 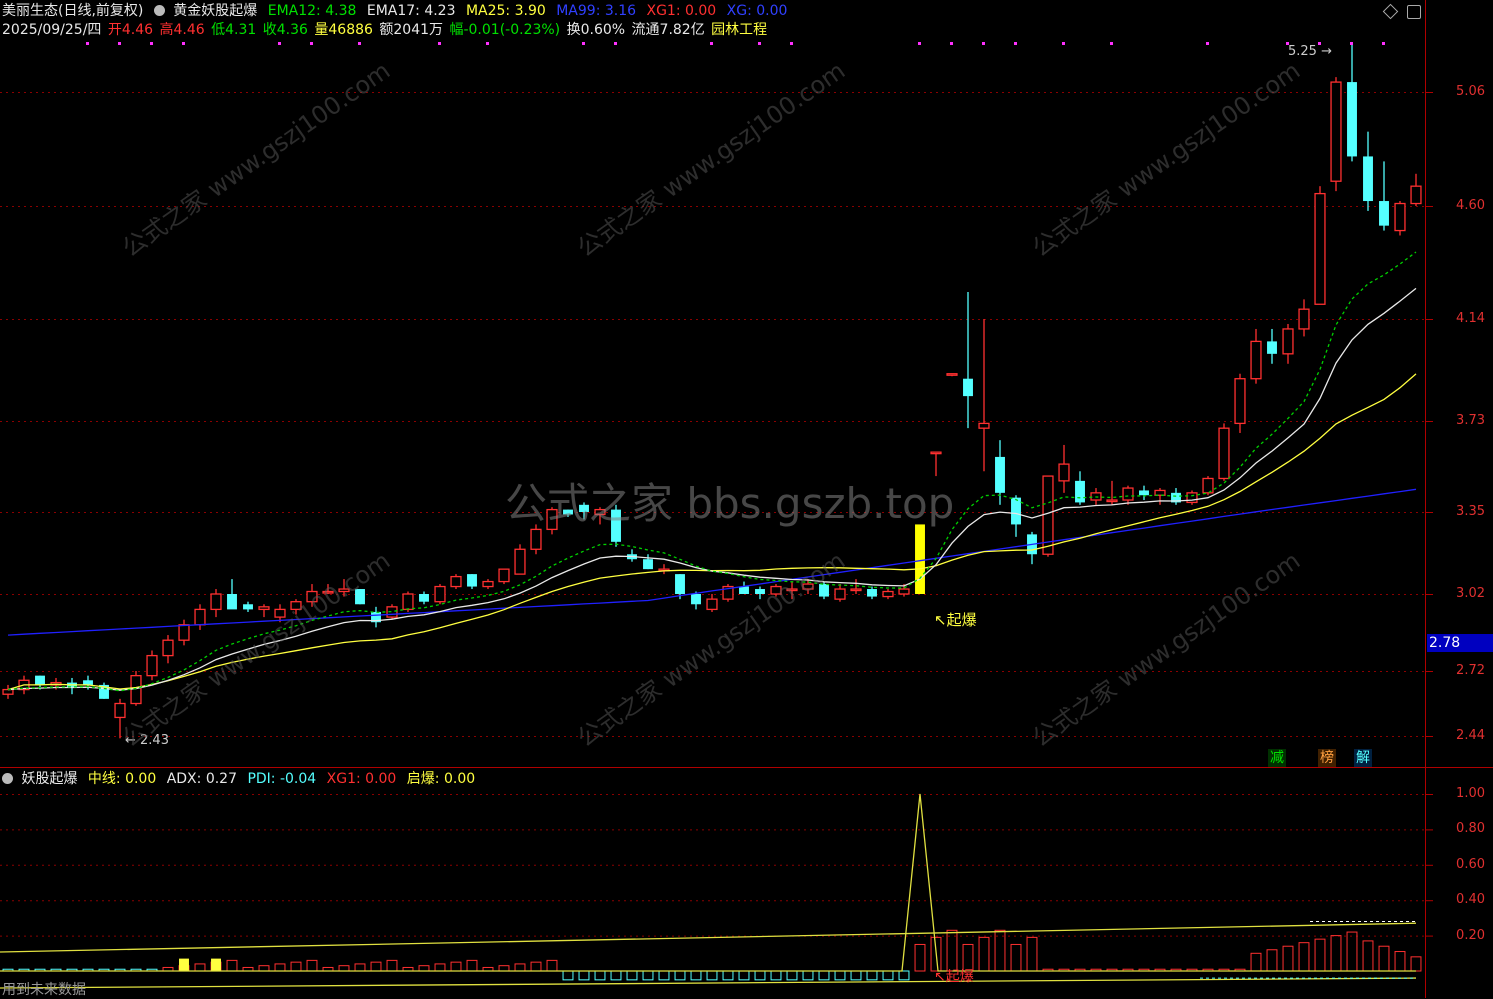 What do you see at coordinates (739, 30) in the screenshot?
I see `quote-sector: 园林工程` at bounding box center [739, 30].